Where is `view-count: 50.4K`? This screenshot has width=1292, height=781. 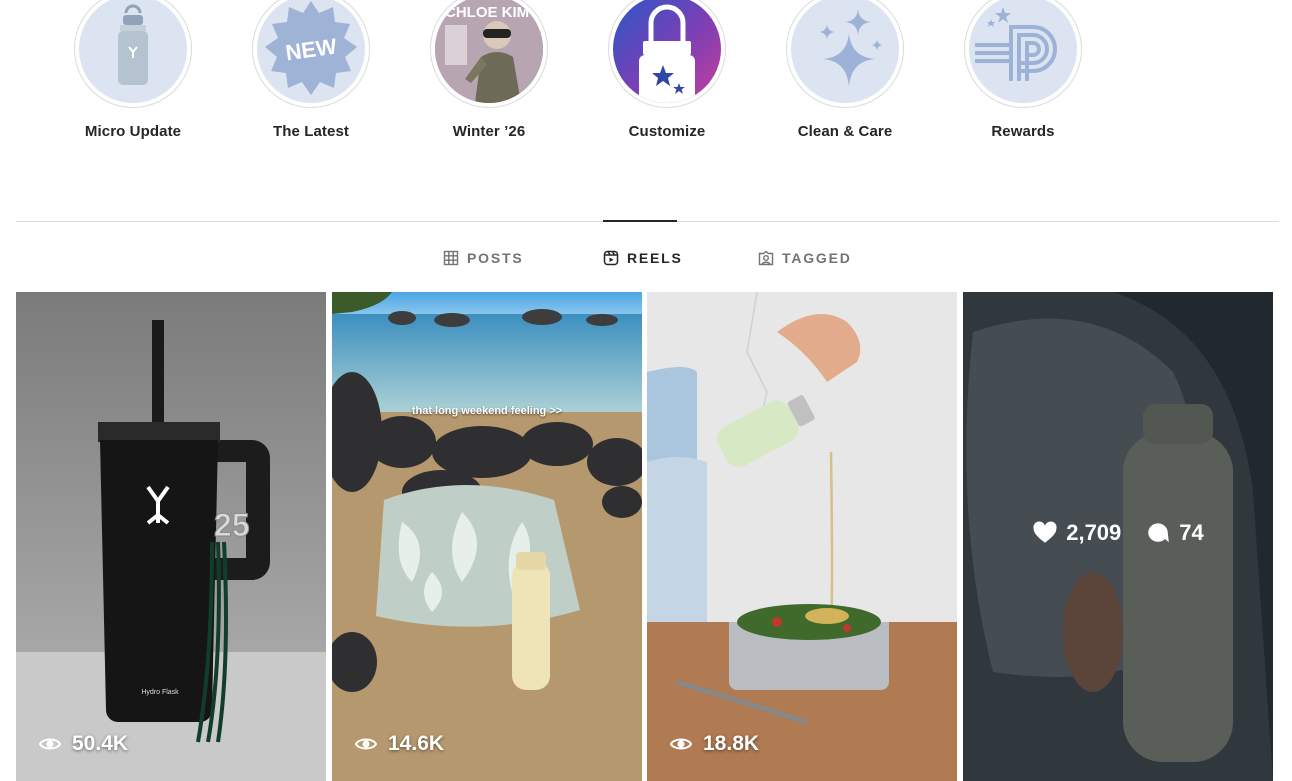 view-count: 50.4K is located at coordinates (83, 744).